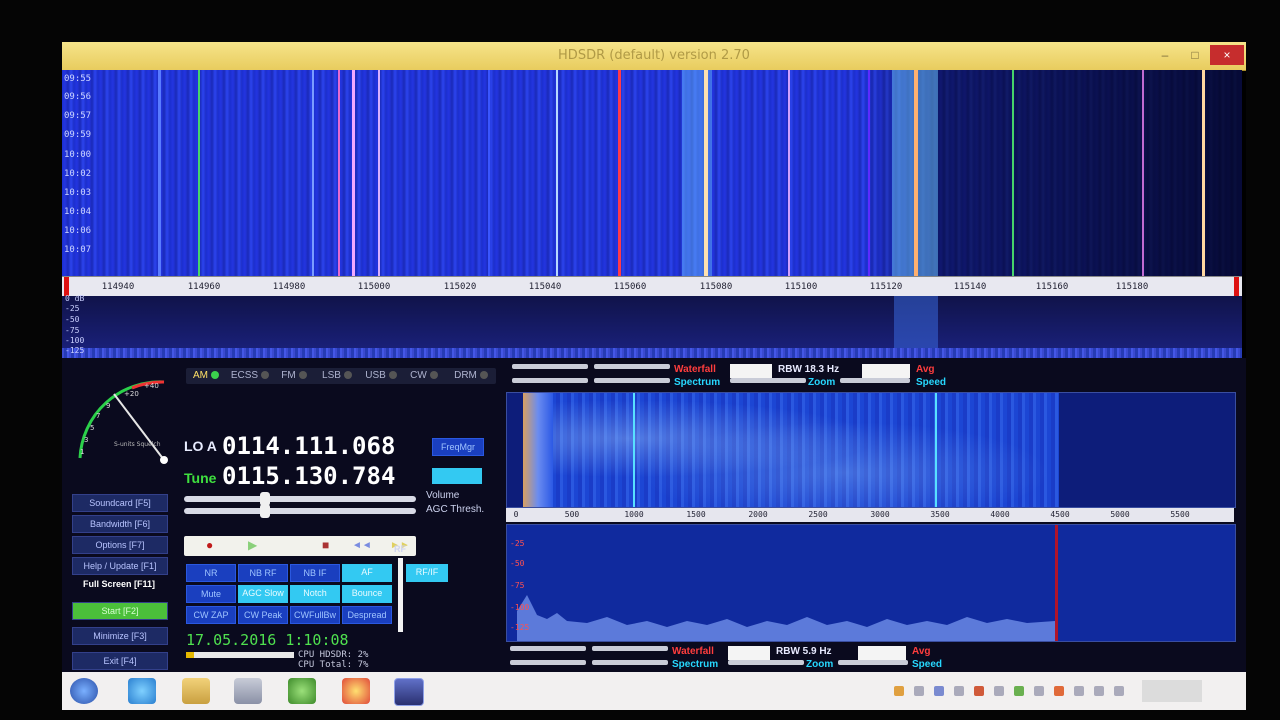  Describe the element at coordinates (119, 584) in the screenshot. I see `full-screen-button: Full Screen [F11]` at that location.